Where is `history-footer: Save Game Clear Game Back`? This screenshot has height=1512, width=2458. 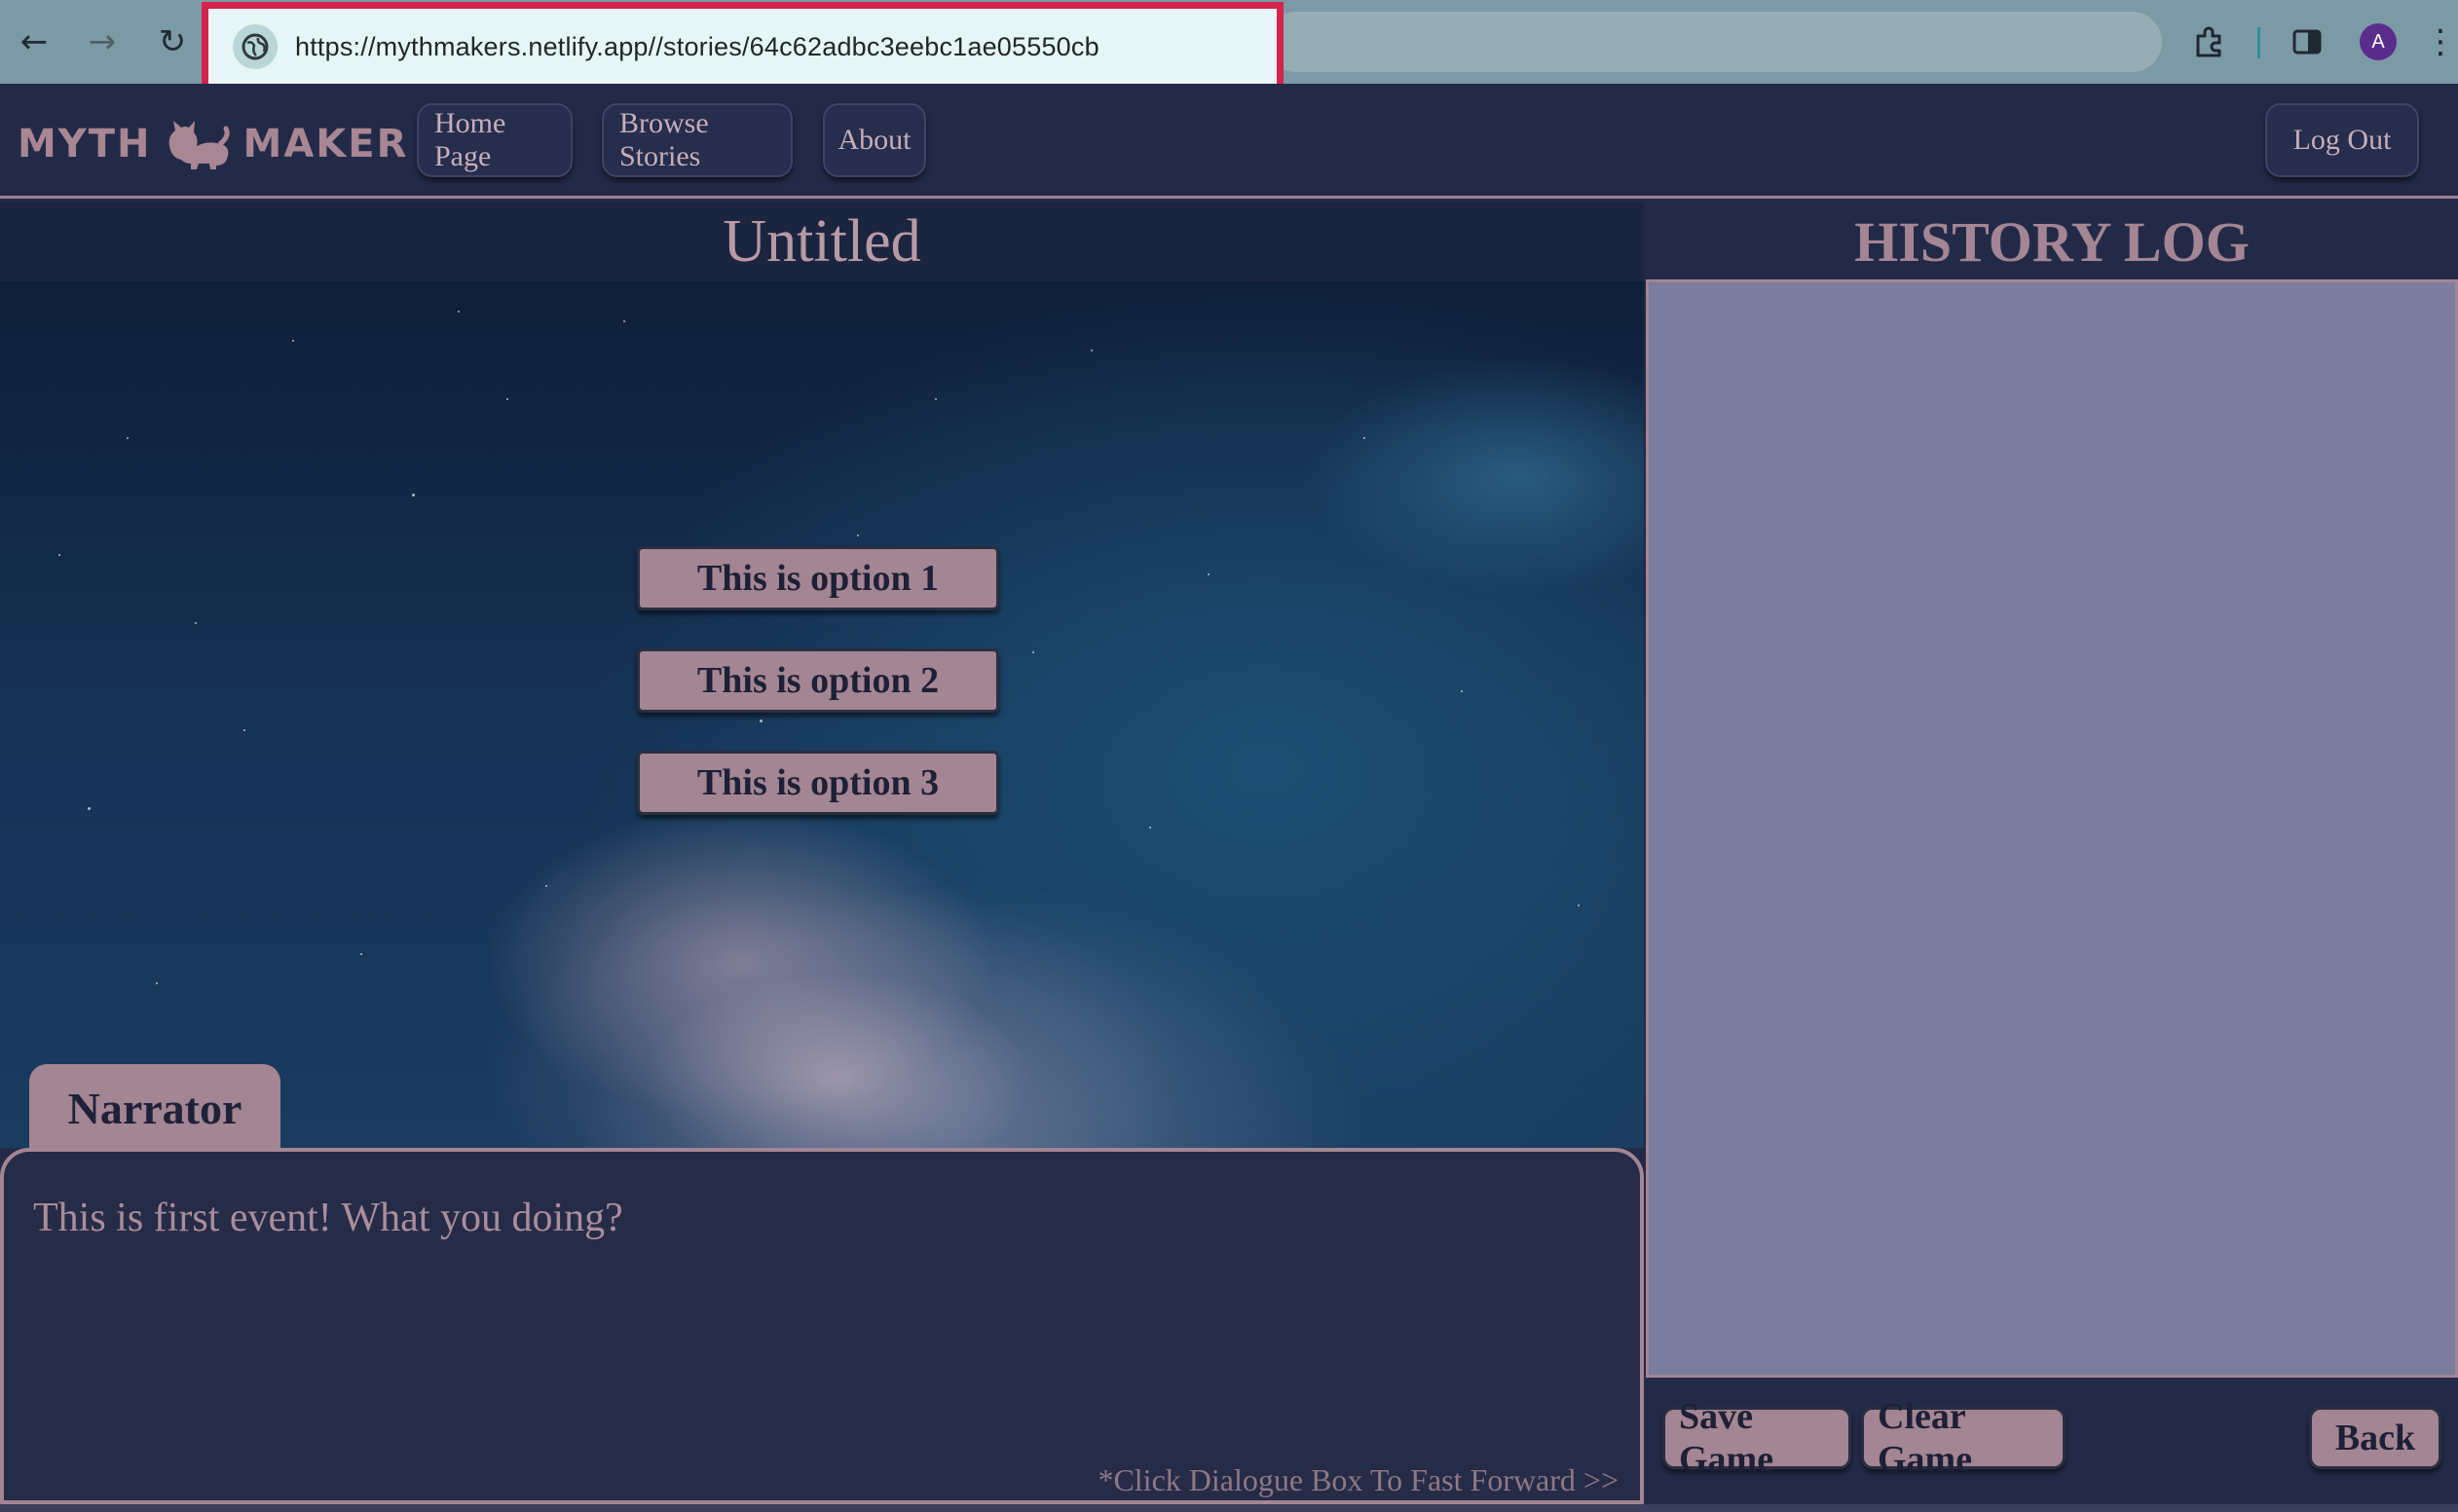
history-footer: Save Game Clear Game Back is located at coordinates (2052, 1445).